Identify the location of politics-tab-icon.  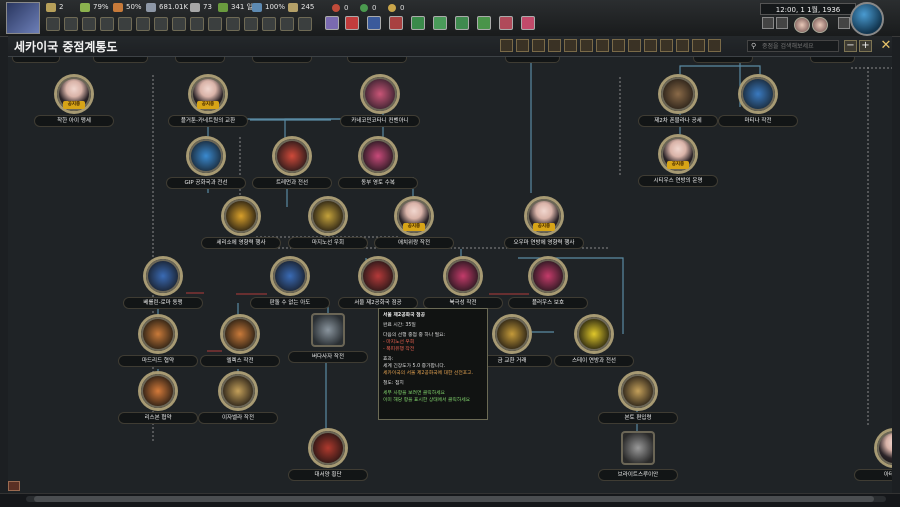
(53, 24).